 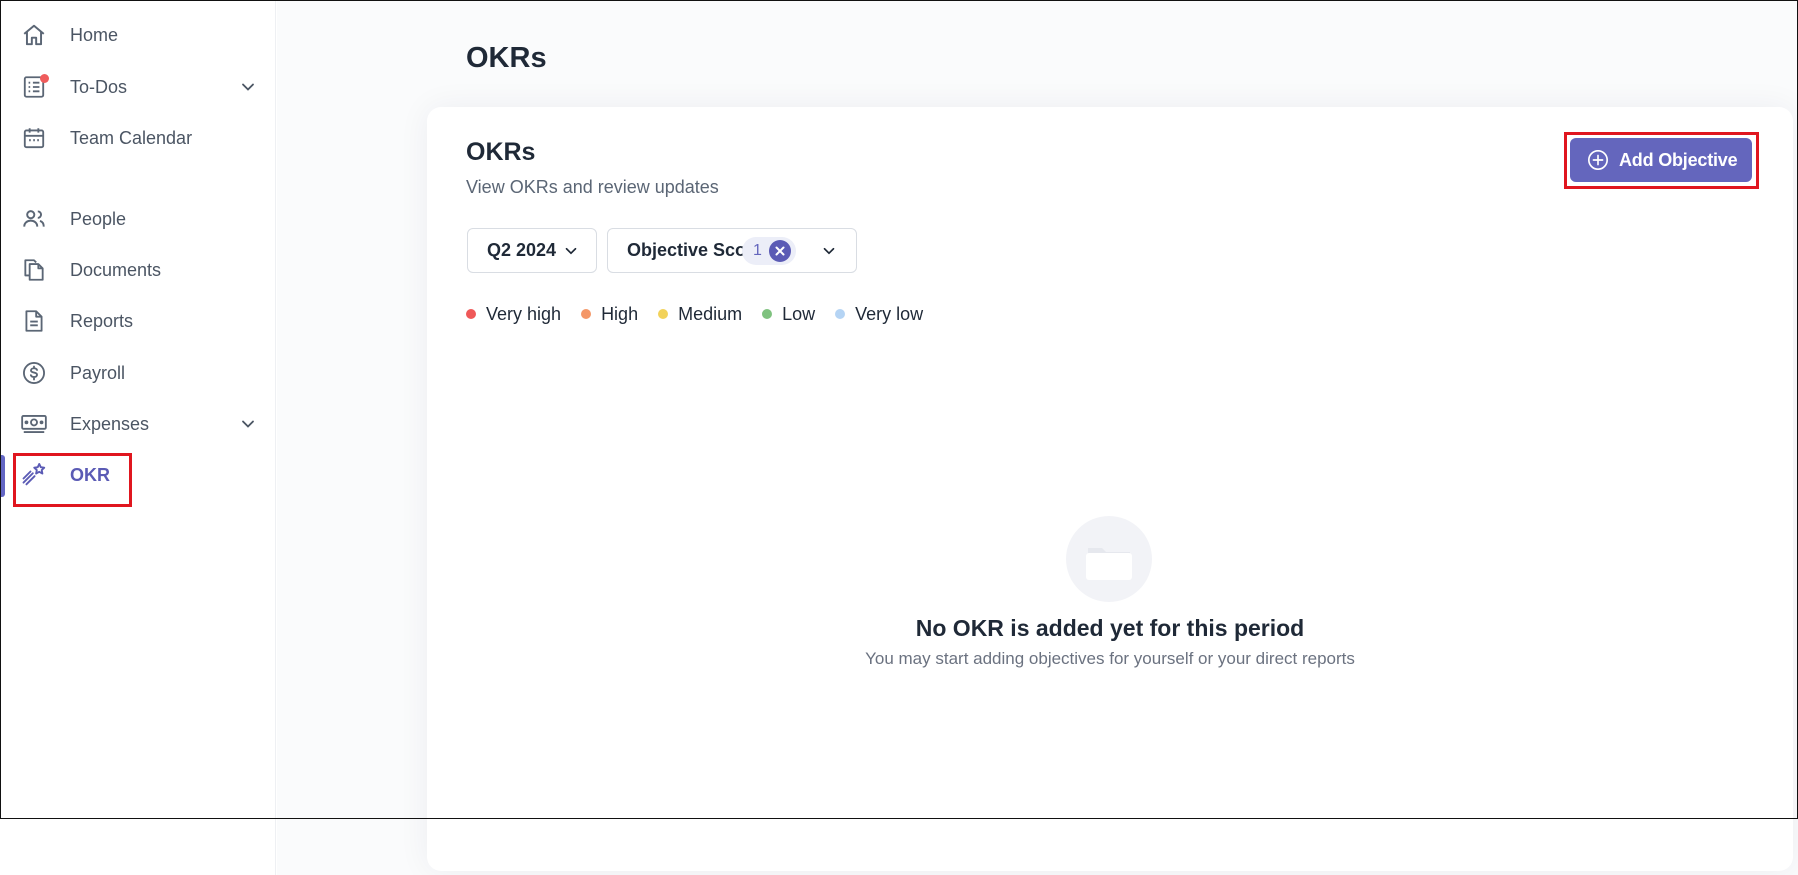 I want to click on cash-icon, so click(x=34, y=424).